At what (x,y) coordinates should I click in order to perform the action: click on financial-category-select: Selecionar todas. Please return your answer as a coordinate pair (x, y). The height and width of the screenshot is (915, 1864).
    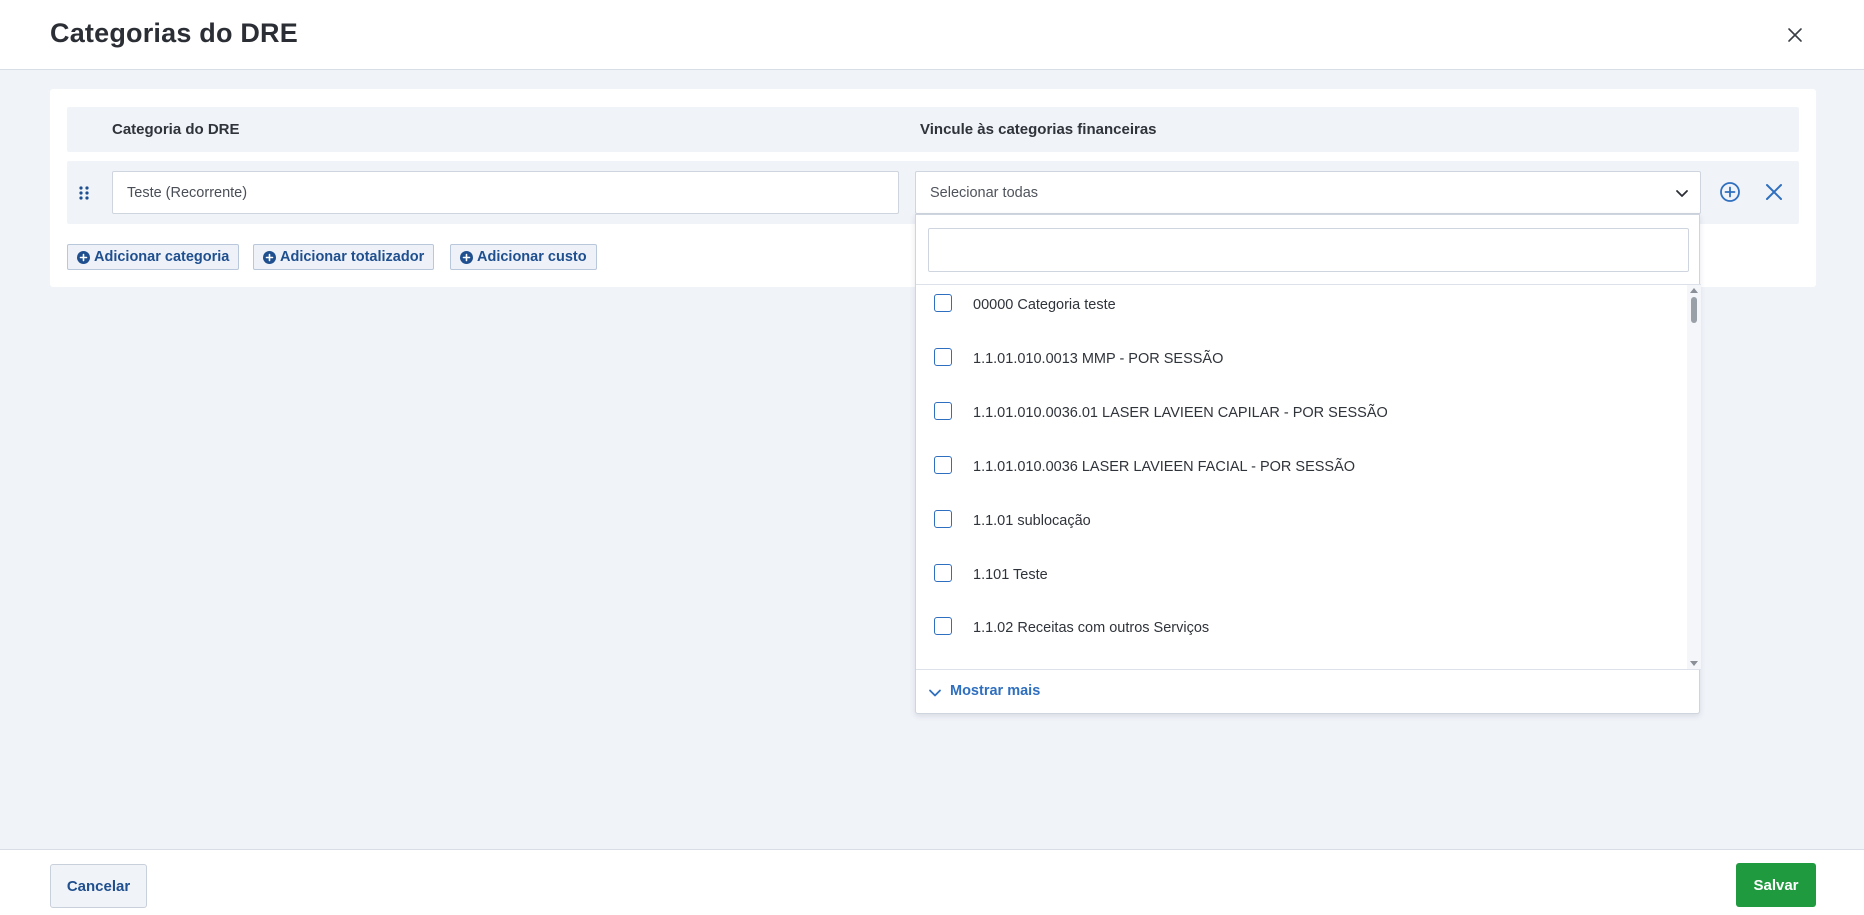
    Looking at the image, I should click on (1308, 192).